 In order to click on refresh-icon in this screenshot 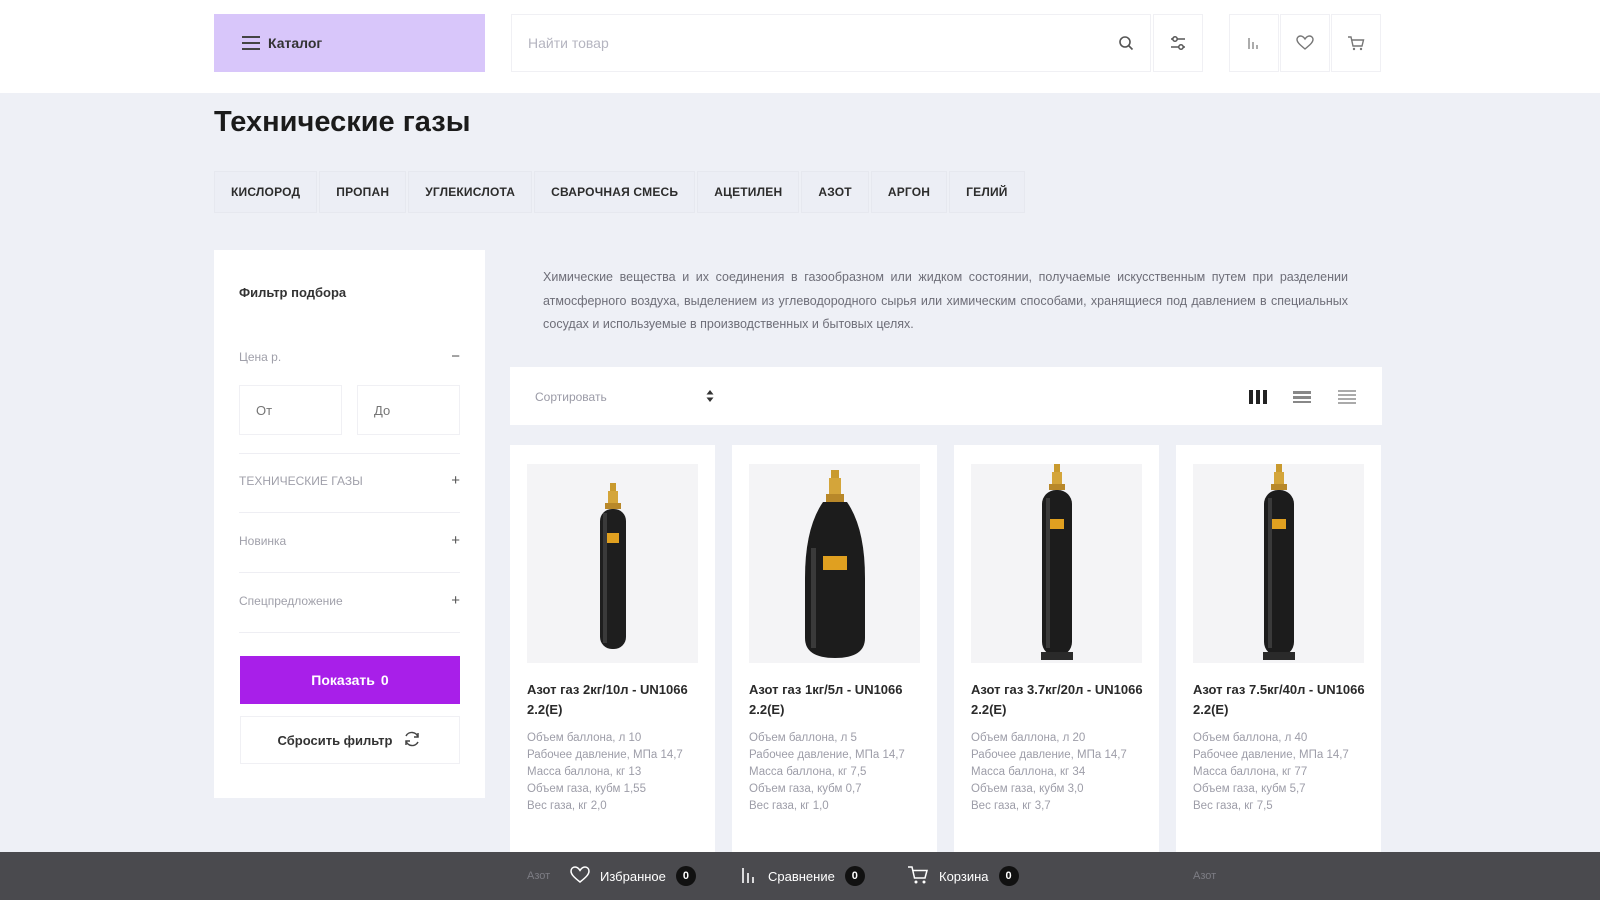, I will do `click(412, 740)`.